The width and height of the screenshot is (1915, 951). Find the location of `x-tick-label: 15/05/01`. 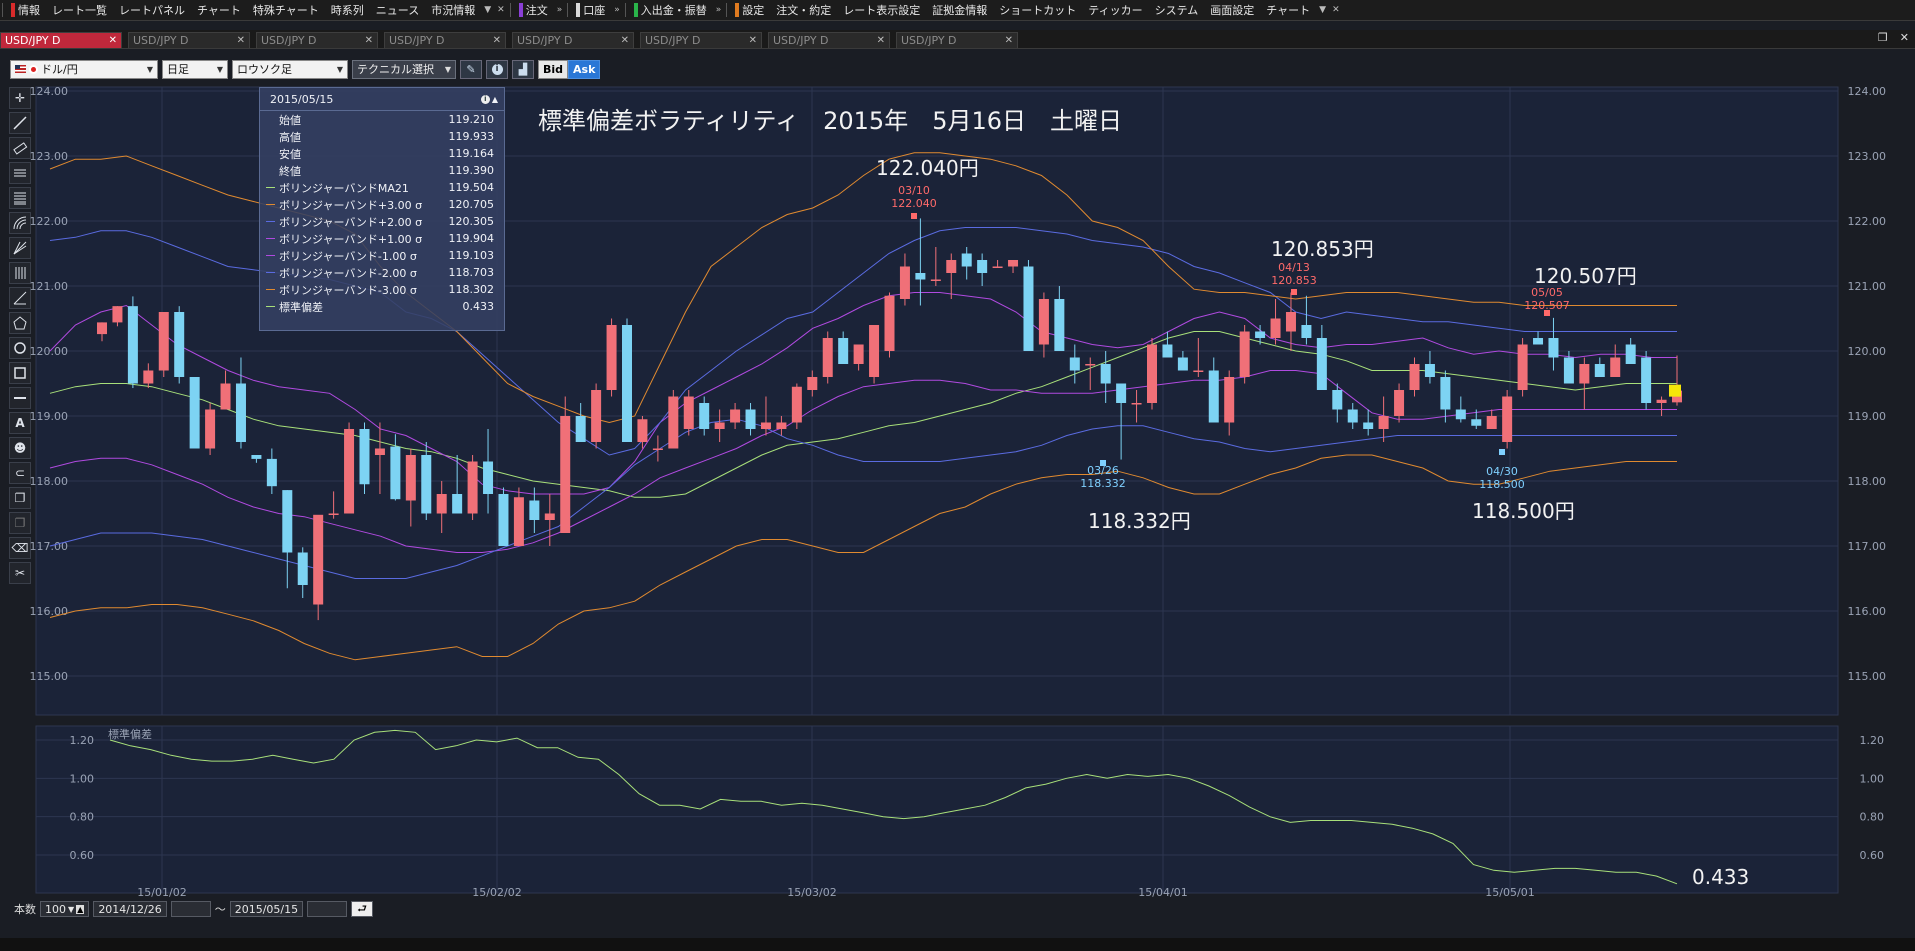

x-tick-label: 15/05/01 is located at coordinates (1509, 892).